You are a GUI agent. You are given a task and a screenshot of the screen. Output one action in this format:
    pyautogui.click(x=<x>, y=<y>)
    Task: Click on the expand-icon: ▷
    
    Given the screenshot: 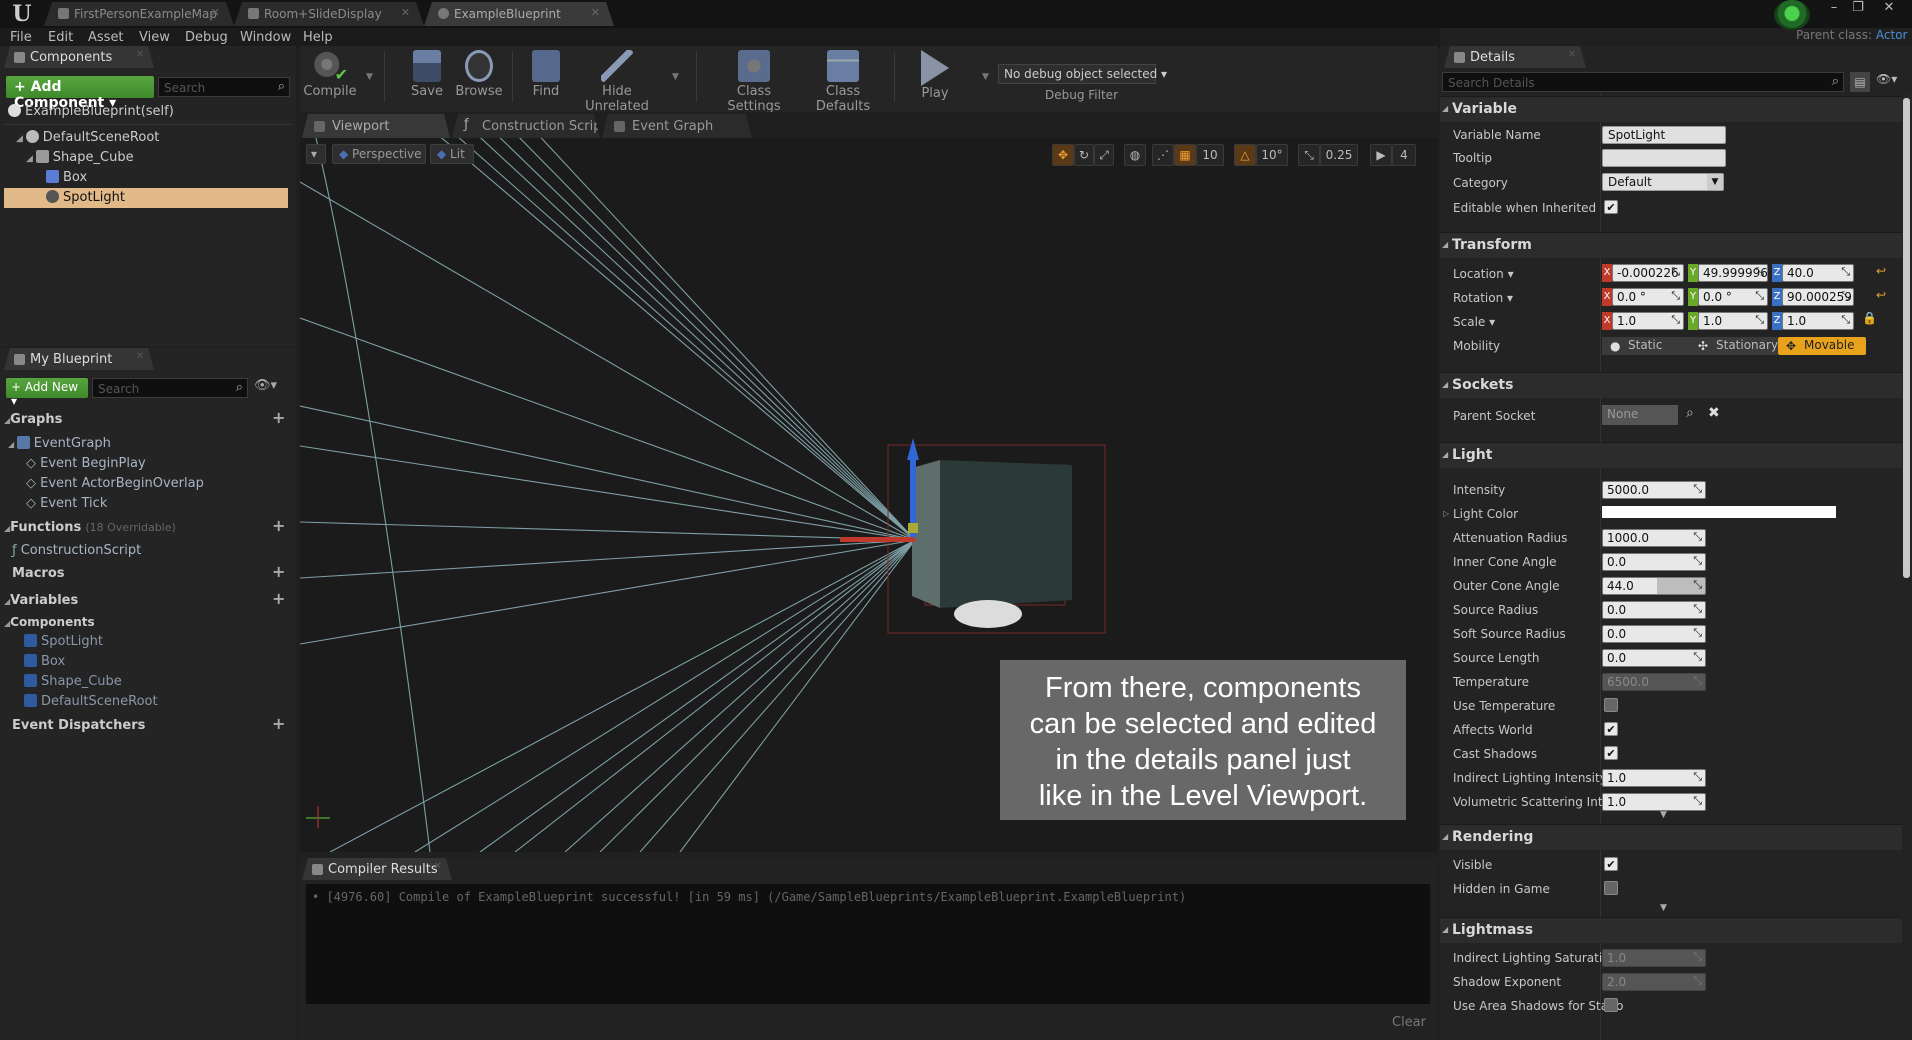 What is the action you would take?
    pyautogui.click(x=1446, y=513)
    